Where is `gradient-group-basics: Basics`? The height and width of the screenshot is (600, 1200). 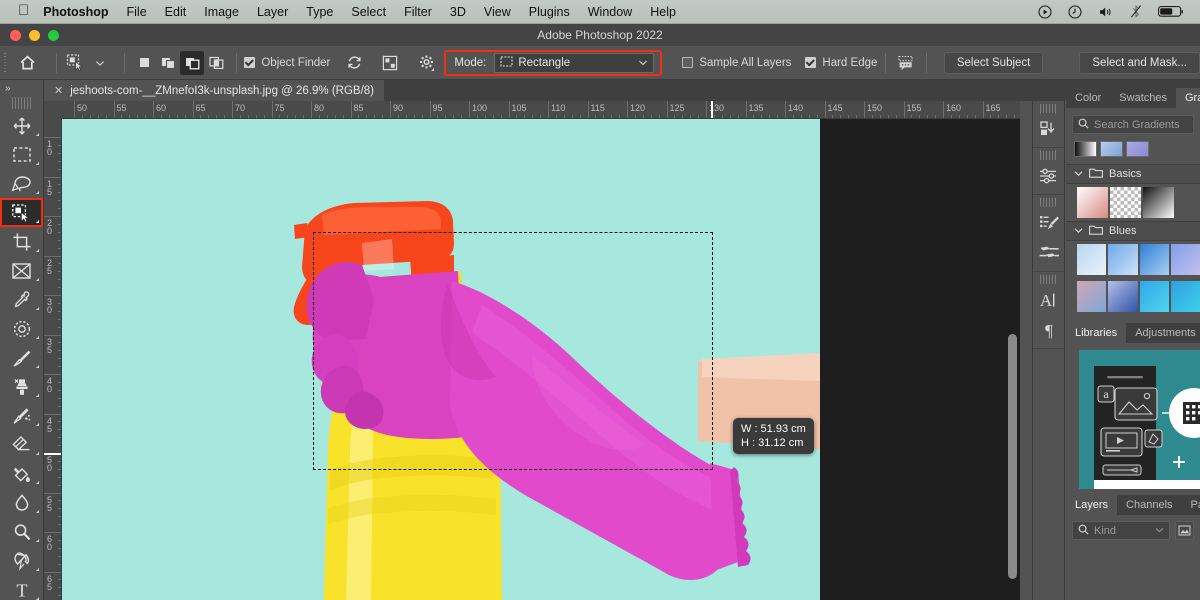
gradient-group-basics: Basics is located at coordinates (1133, 174).